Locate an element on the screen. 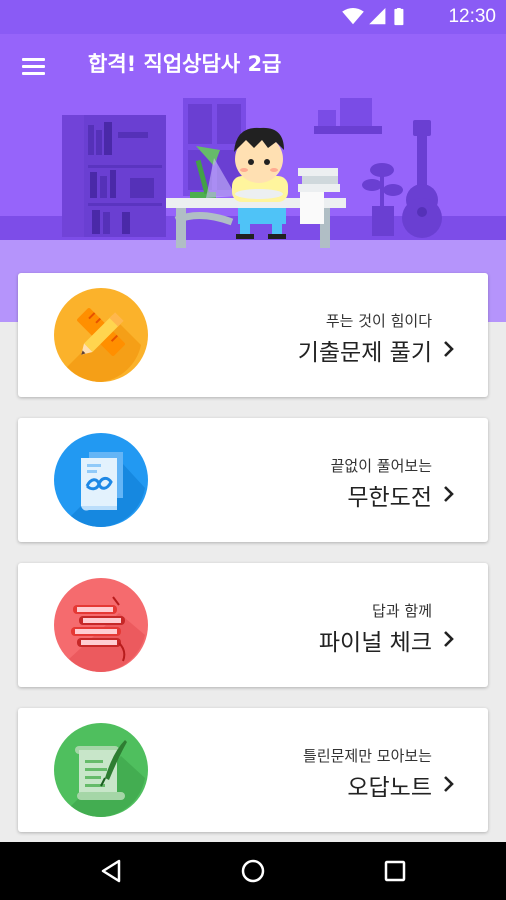  card-title: 오답노트 is located at coordinates (389, 788).